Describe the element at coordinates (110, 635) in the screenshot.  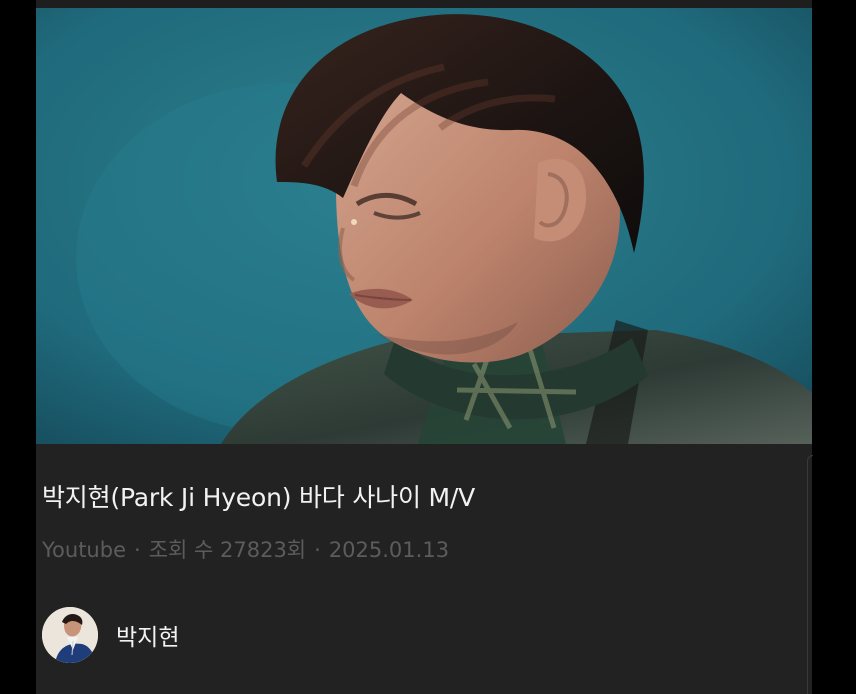
I see `channel-row: 박지현` at that location.